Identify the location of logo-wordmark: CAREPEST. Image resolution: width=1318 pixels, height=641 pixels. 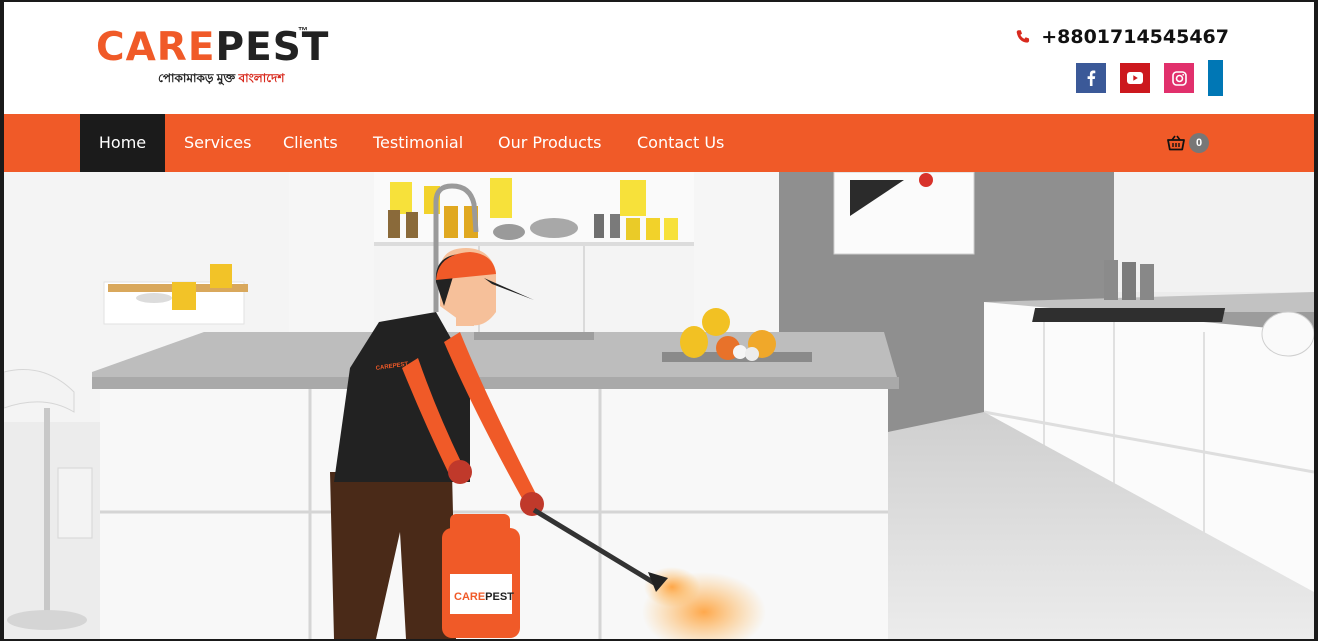
(213, 47).